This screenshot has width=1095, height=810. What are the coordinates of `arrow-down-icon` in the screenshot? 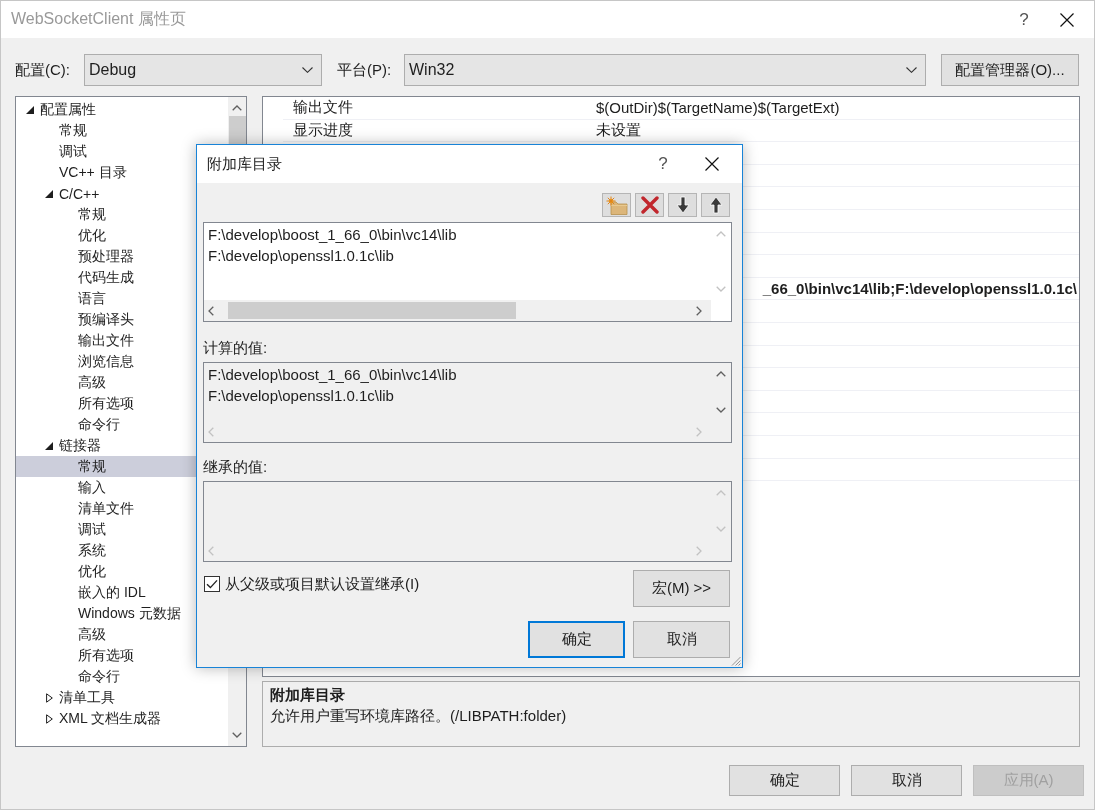 It's located at (682, 205).